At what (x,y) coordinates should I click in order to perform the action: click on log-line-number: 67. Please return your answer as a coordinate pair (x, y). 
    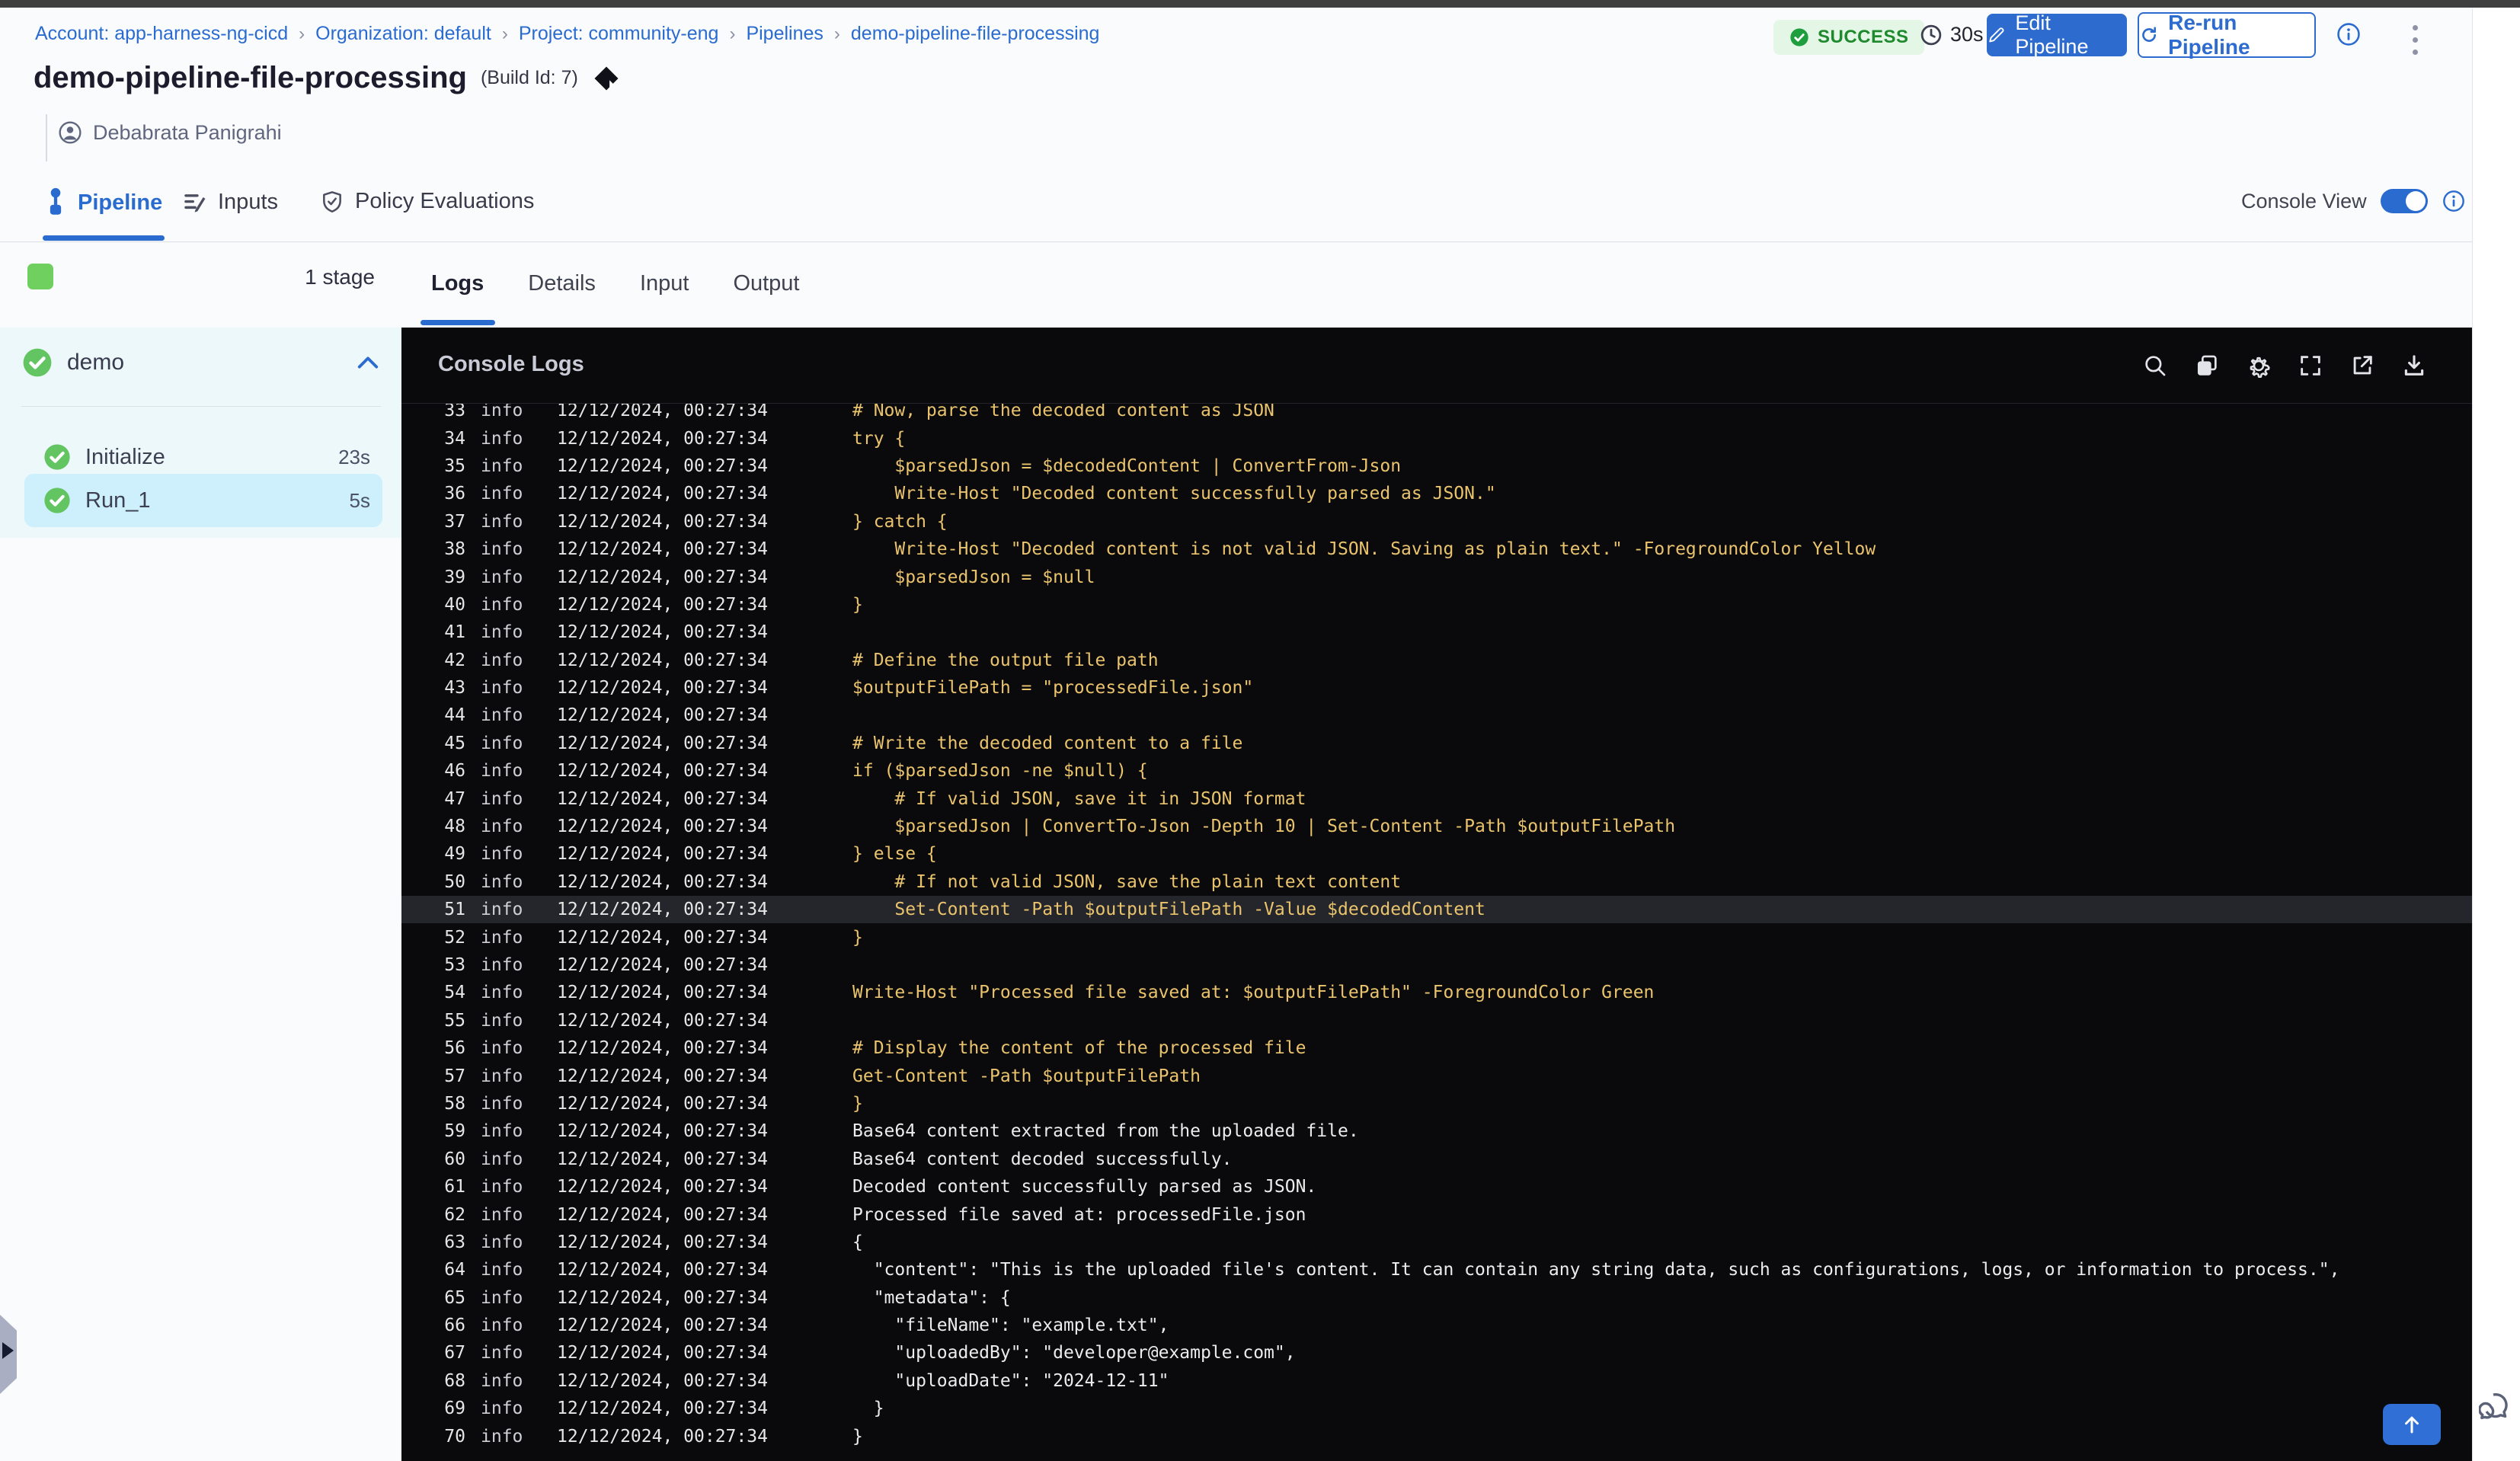
    Looking at the image, I should click on (454, 1353).